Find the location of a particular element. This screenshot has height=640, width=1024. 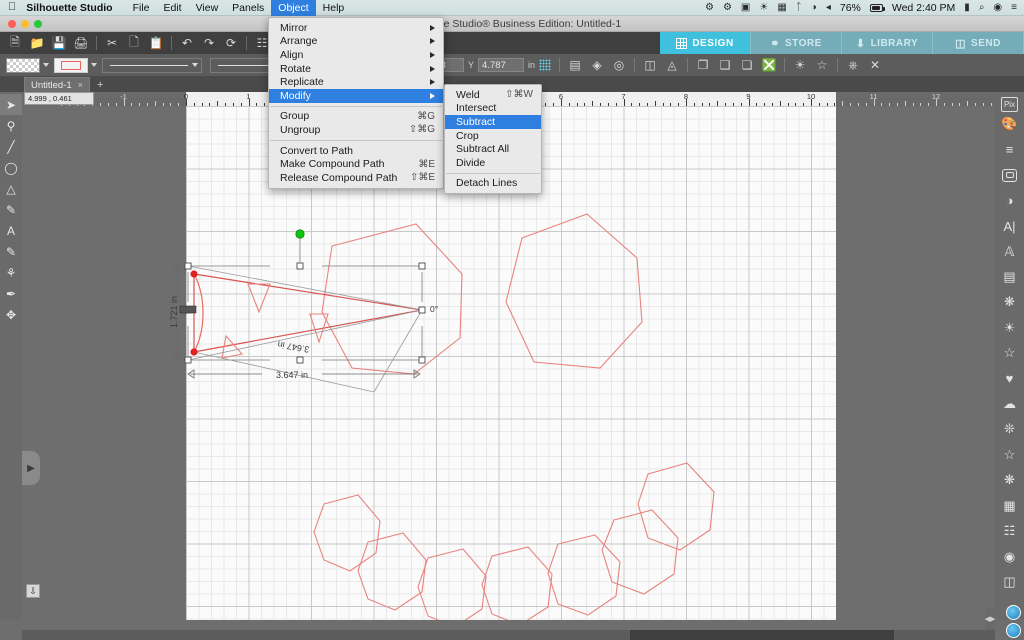

stipple-panel: ❋ is located at coordinates (1009, 480).